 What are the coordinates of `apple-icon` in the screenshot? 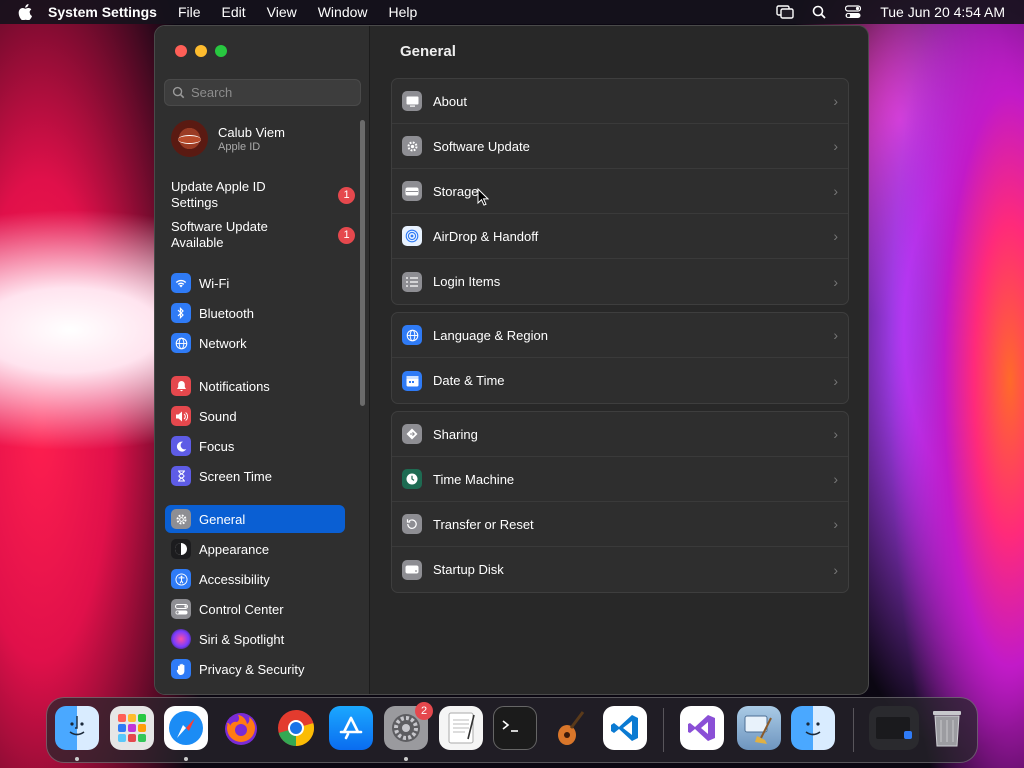 It's located at (25, 12).